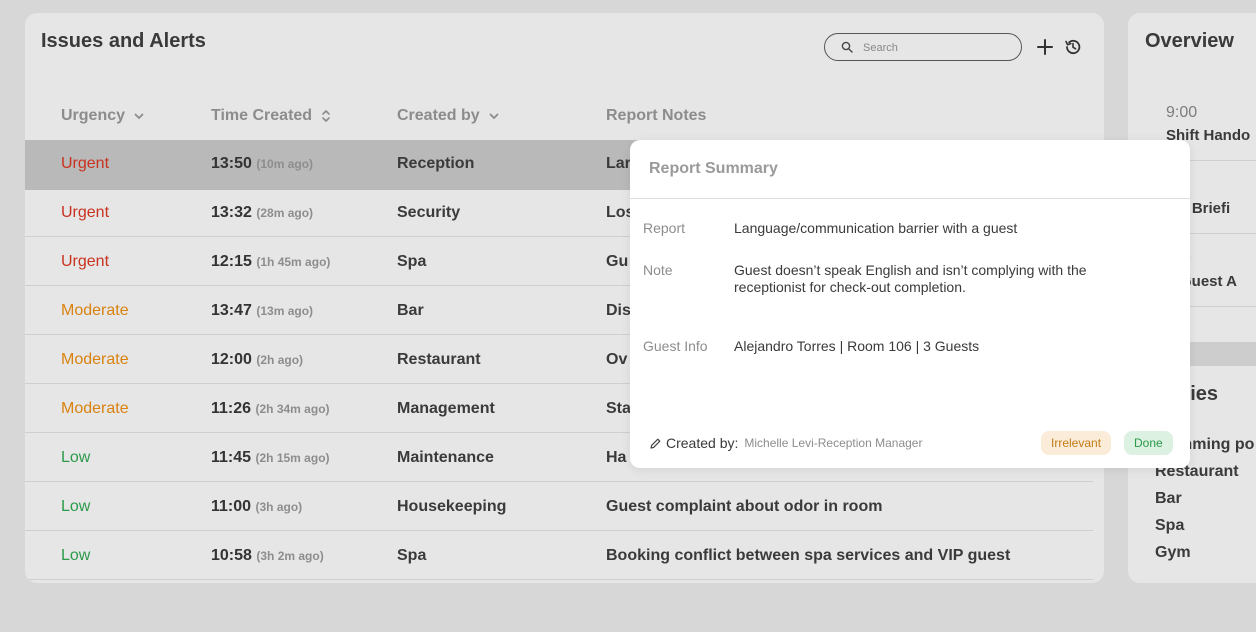 The image size is (1256, 632). Describe the element at coordinates (231, 310) in the screenshot. I see `time-value: 13:47` at that location.